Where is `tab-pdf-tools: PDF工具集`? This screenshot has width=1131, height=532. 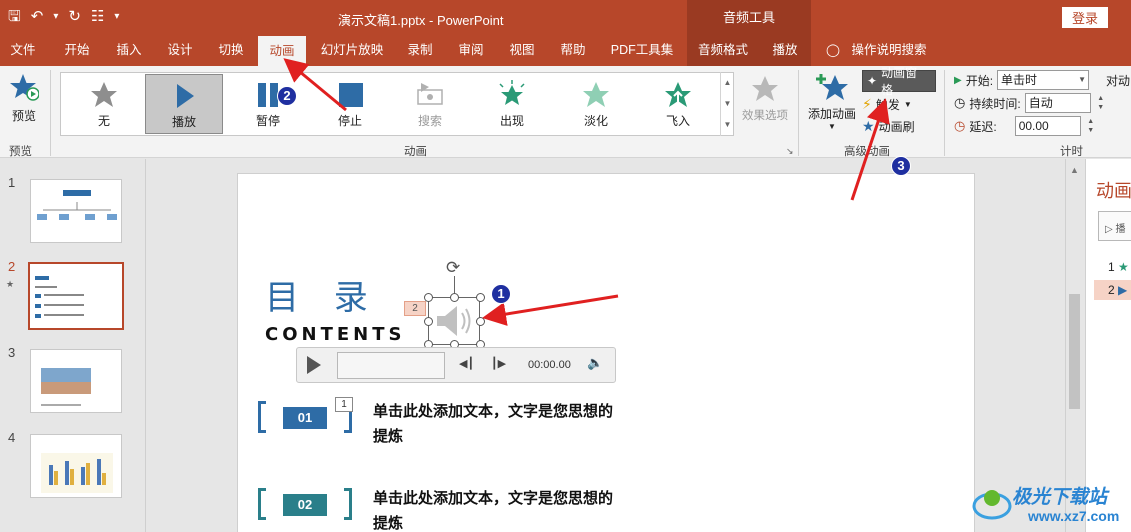
tab-pdf-tools: PDF工具集 is located at coordinates (642, 51).